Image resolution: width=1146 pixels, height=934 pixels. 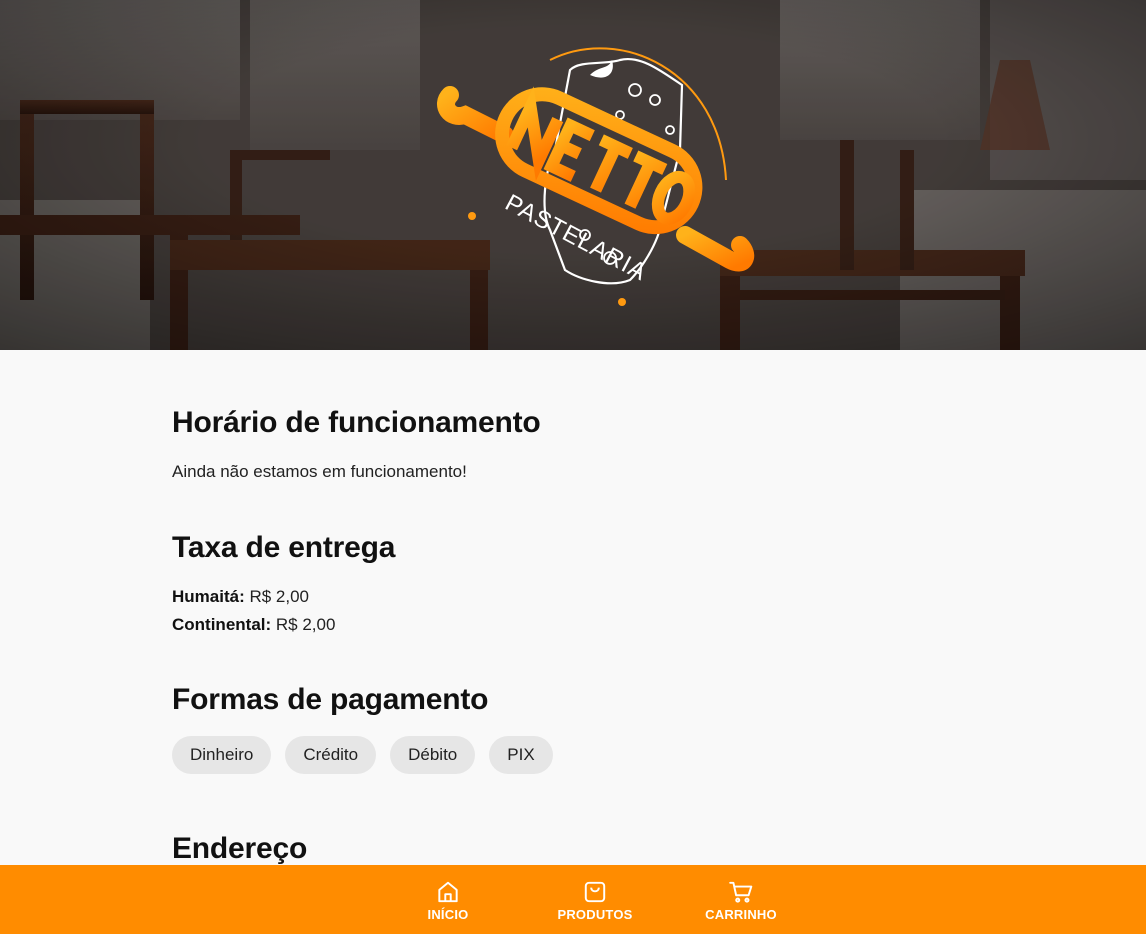 I want to click on cart-icon, so click(x=741, y=892).